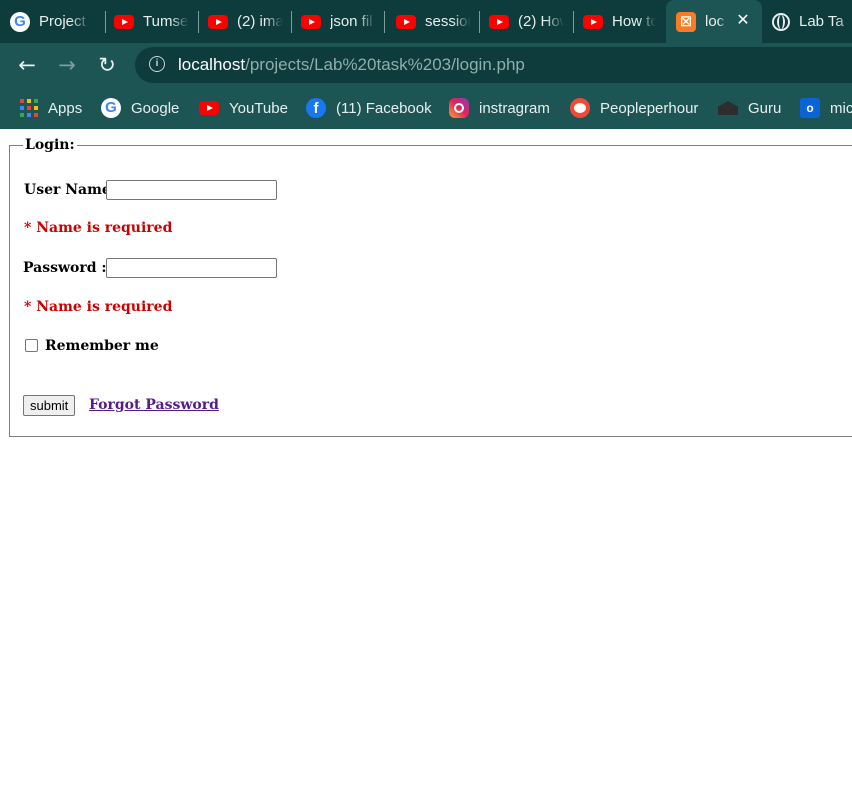 Image resolution: width=852 pixels, height=785 pixels. What do you see at coordinates (448, 21) in the screenshot?
I see `tab-title: session` at bounding box center [448, 21].